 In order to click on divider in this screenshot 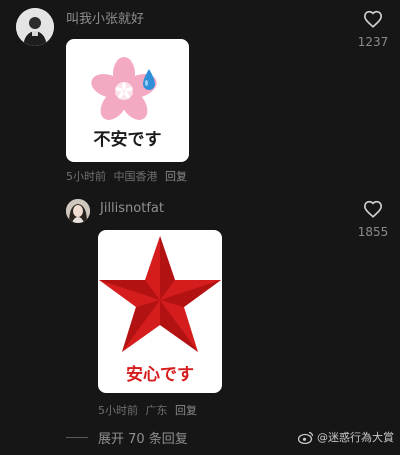, I will do `click(77, 437)`.